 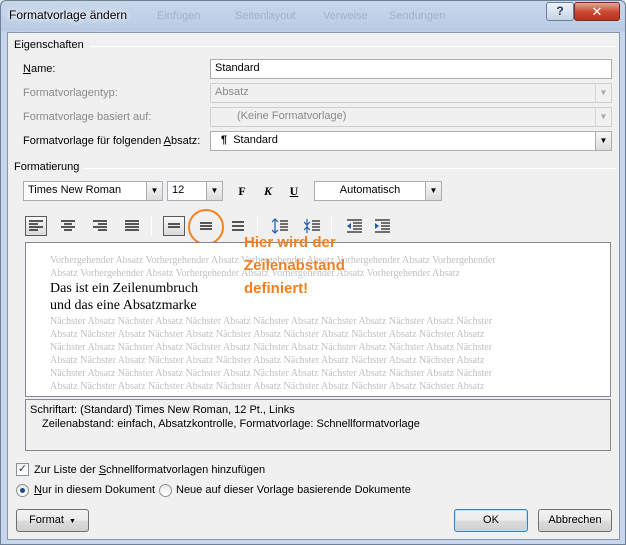 I want to click on ok-button: OK, so click(x=491, y=520).